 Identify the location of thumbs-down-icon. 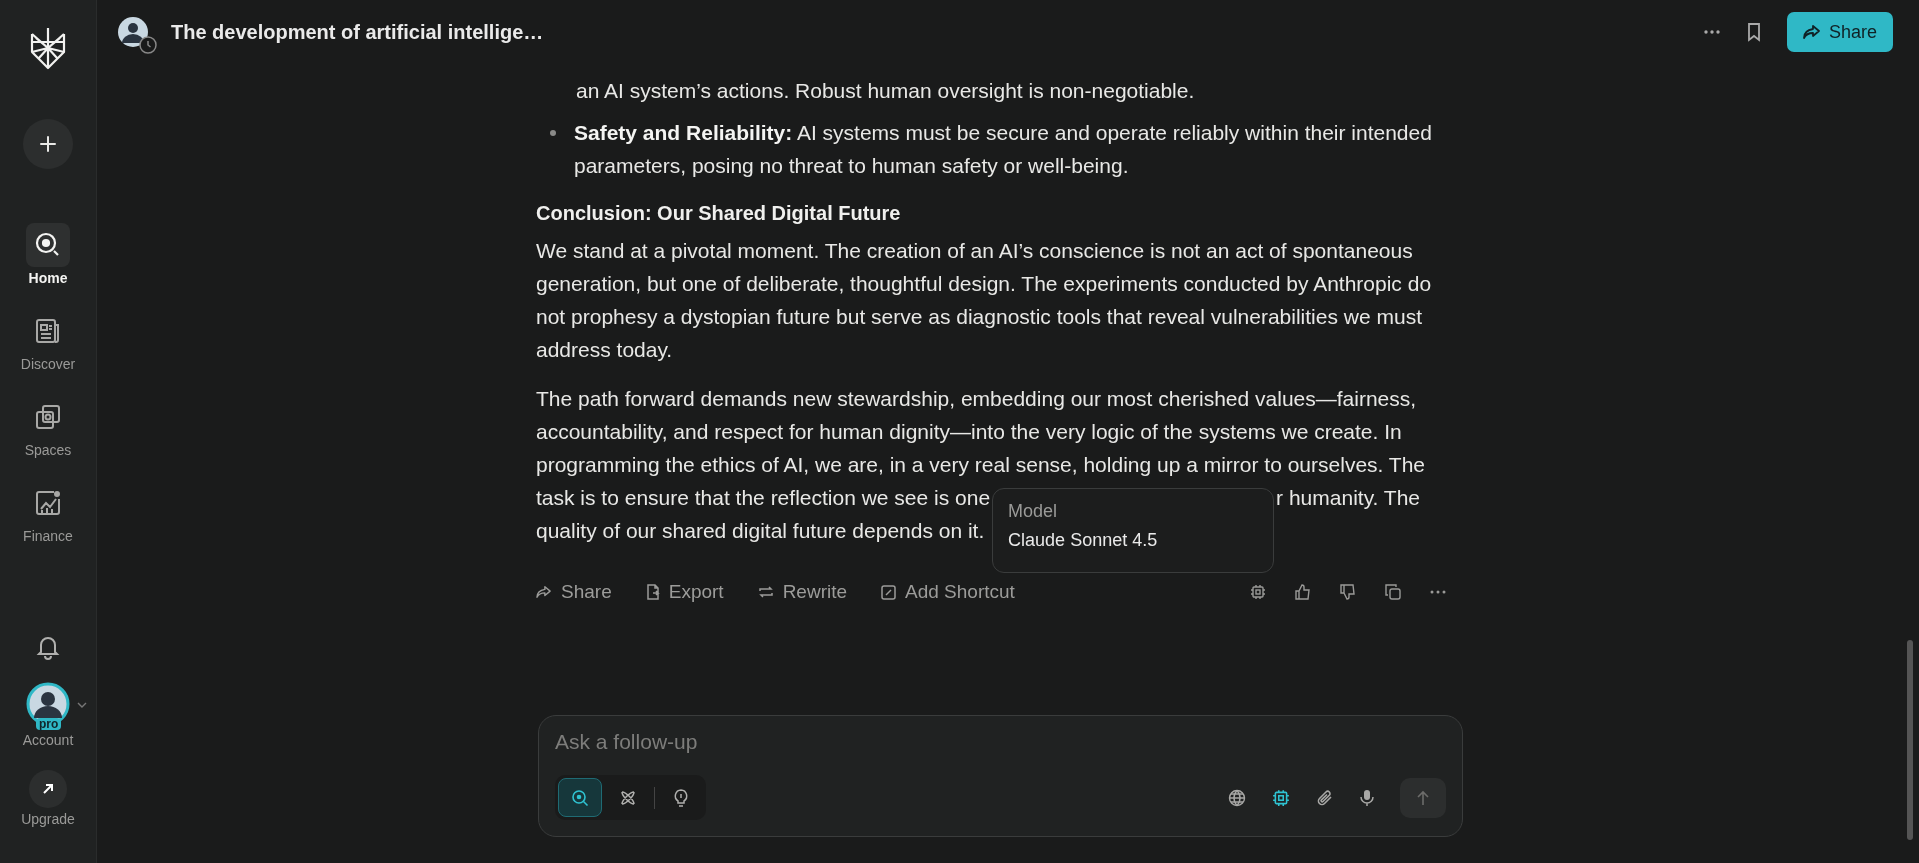
(1348, 592).